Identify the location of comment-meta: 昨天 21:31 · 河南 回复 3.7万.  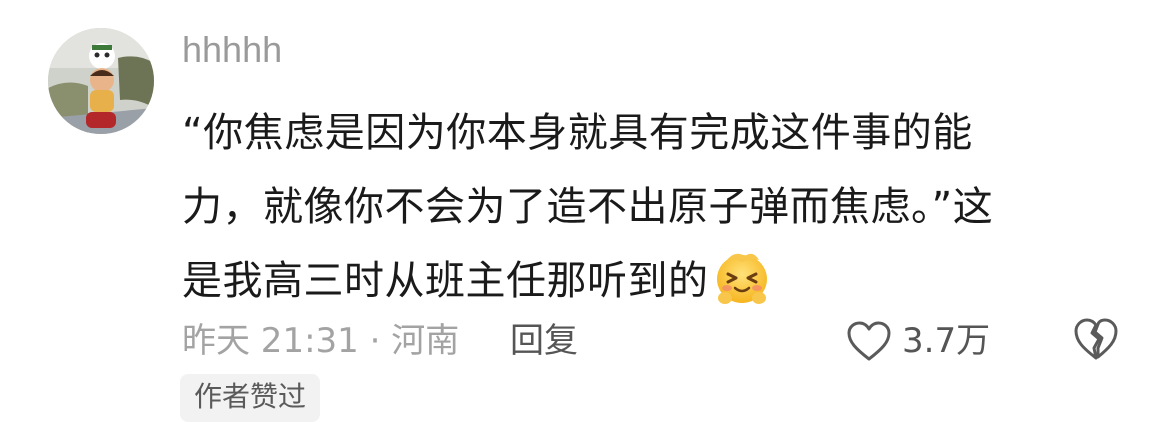
(652, 341).